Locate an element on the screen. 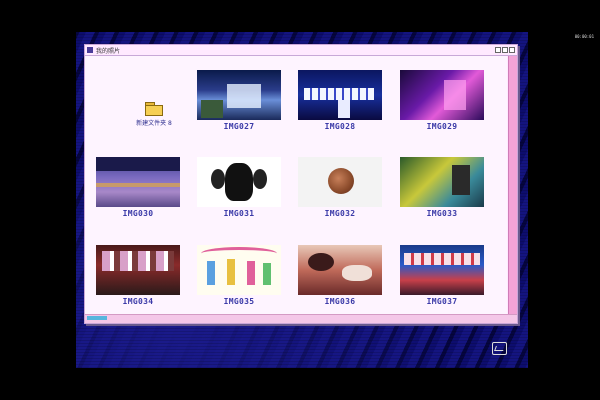 Image resolution: width=600 pixels, height=400 pixels. folder-label: 新建文件夹 8 is located at coordinates (154, 123).